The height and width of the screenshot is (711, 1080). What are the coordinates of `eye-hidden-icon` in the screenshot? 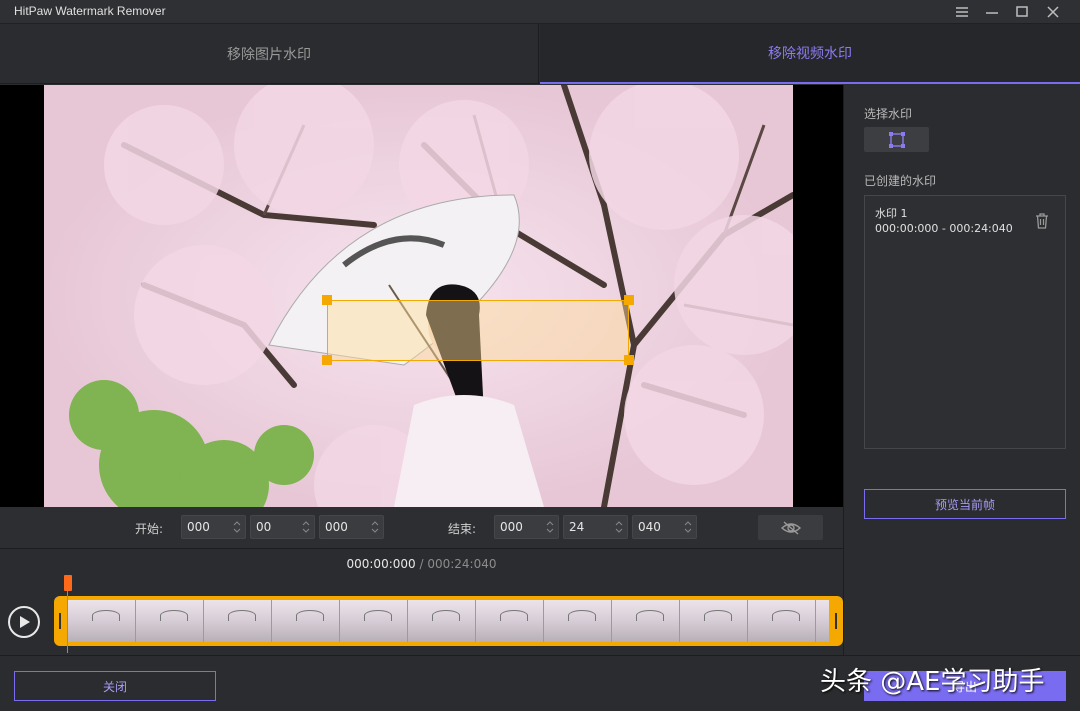 It's located at (790, 527).